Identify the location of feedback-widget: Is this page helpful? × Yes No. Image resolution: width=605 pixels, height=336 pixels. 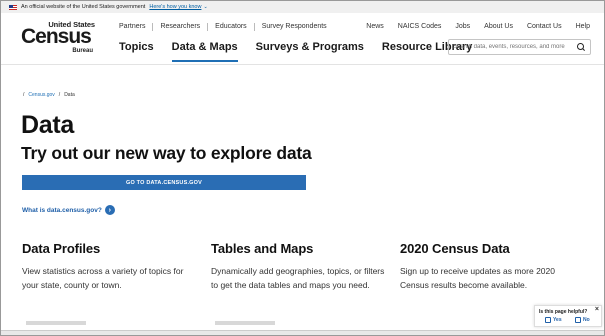
(568, 316).